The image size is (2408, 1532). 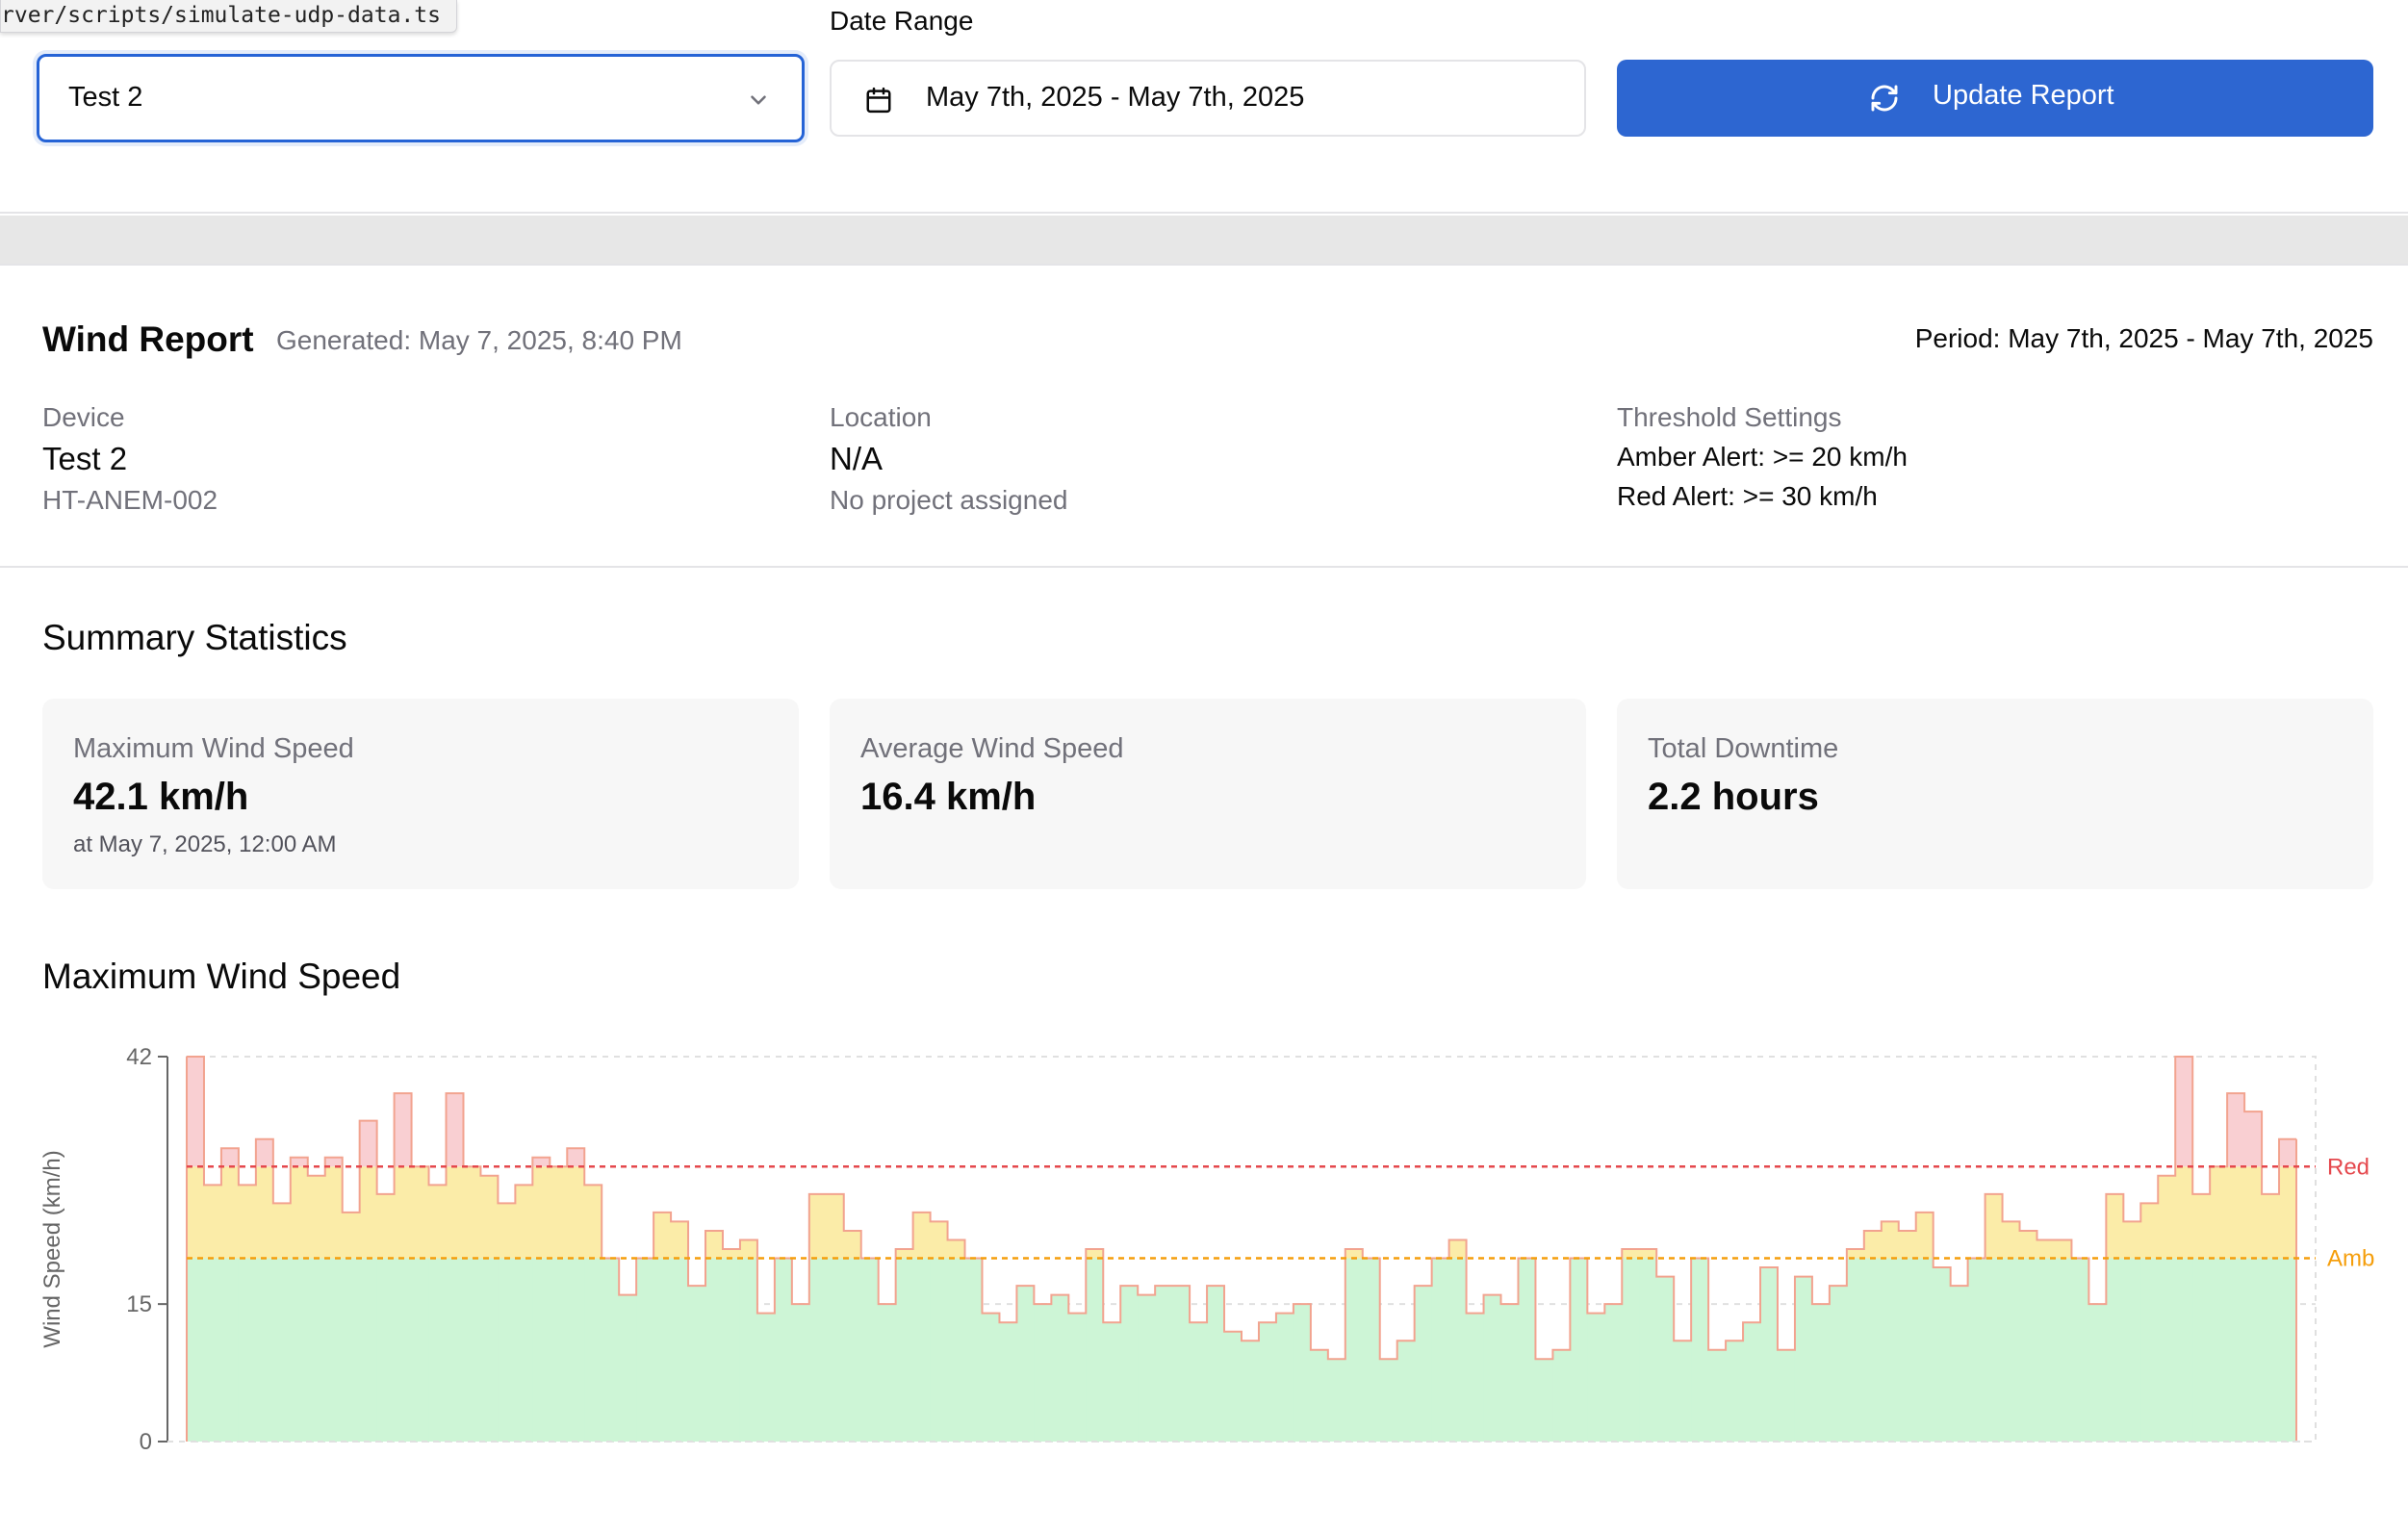 I want to click on stat-subtext: at May 7, 2025, 12:00 AM, so click(x=205, y=844).